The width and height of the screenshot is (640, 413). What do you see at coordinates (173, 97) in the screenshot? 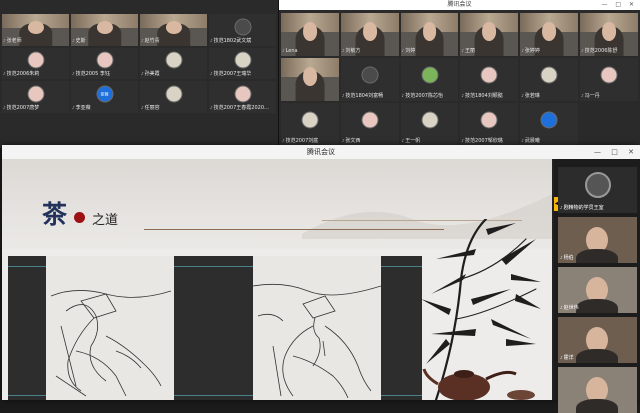
I see `participant-tile: 任丽容` at bounding box center [173, 97].